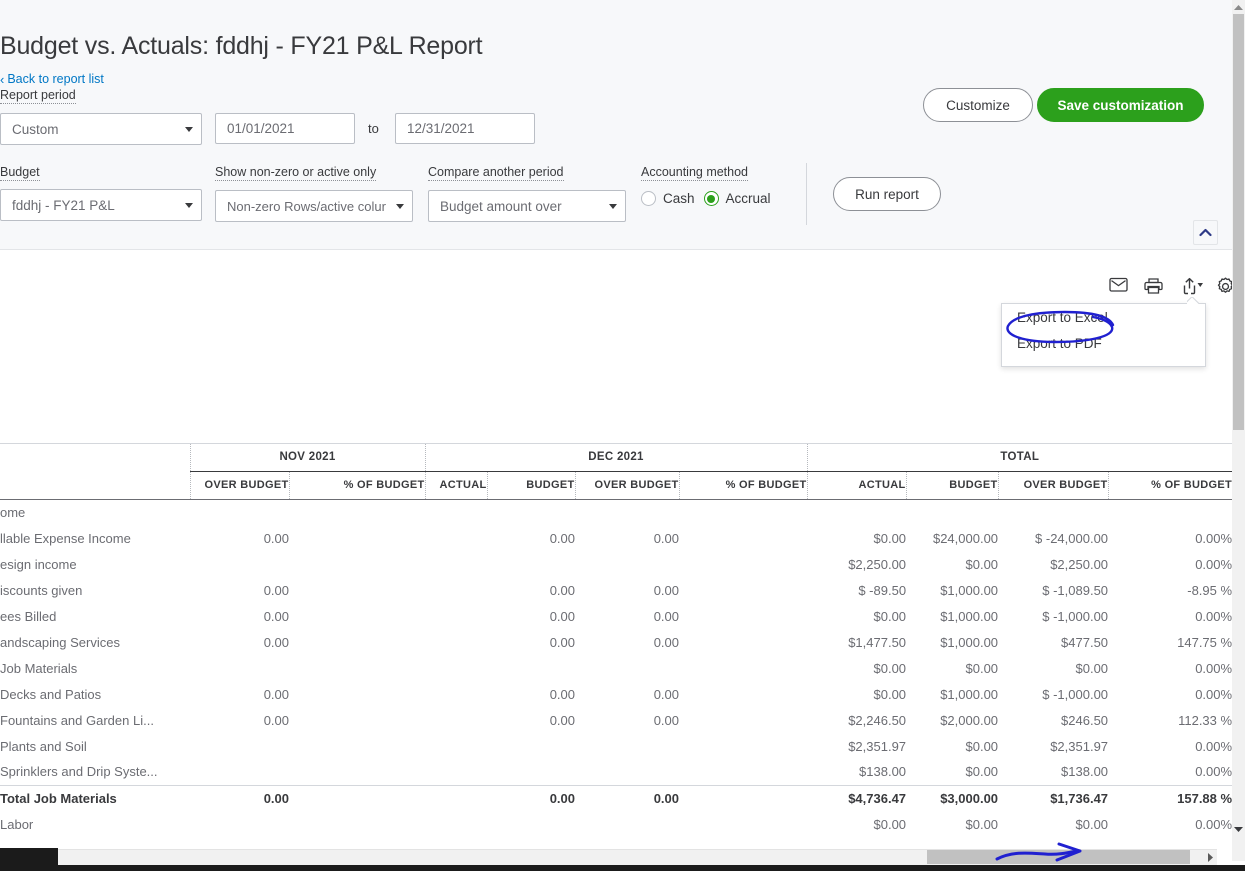  What do you see at coordinates (978, 105) in the screenshot?
I see `customize-button: Customize` at bounding box center [978, 105].